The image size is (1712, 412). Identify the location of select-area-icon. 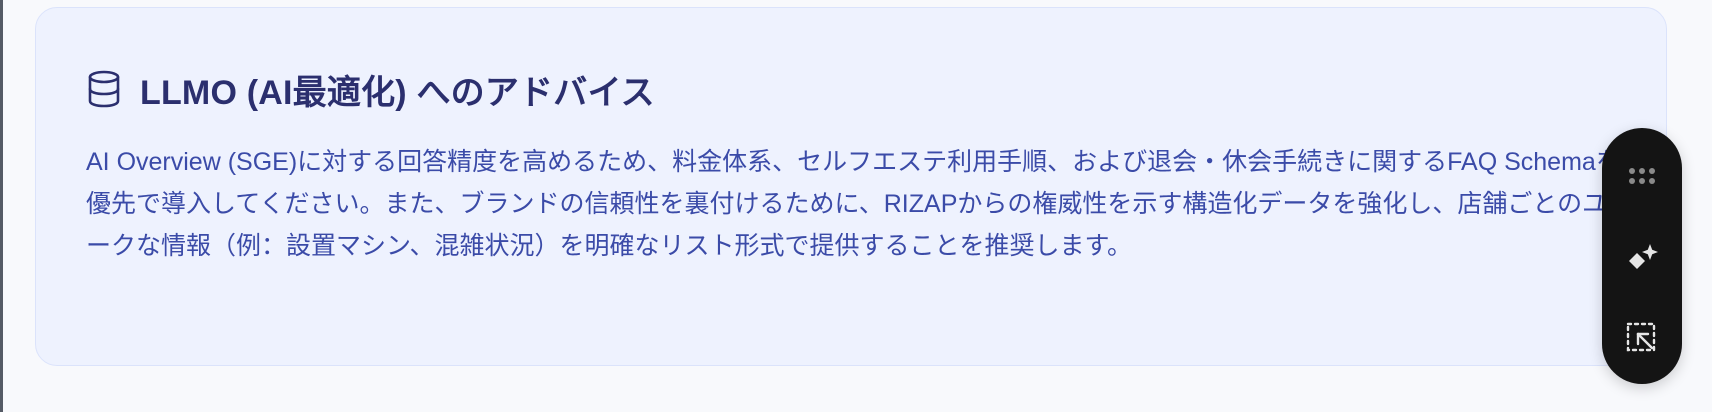
(1641, 337).